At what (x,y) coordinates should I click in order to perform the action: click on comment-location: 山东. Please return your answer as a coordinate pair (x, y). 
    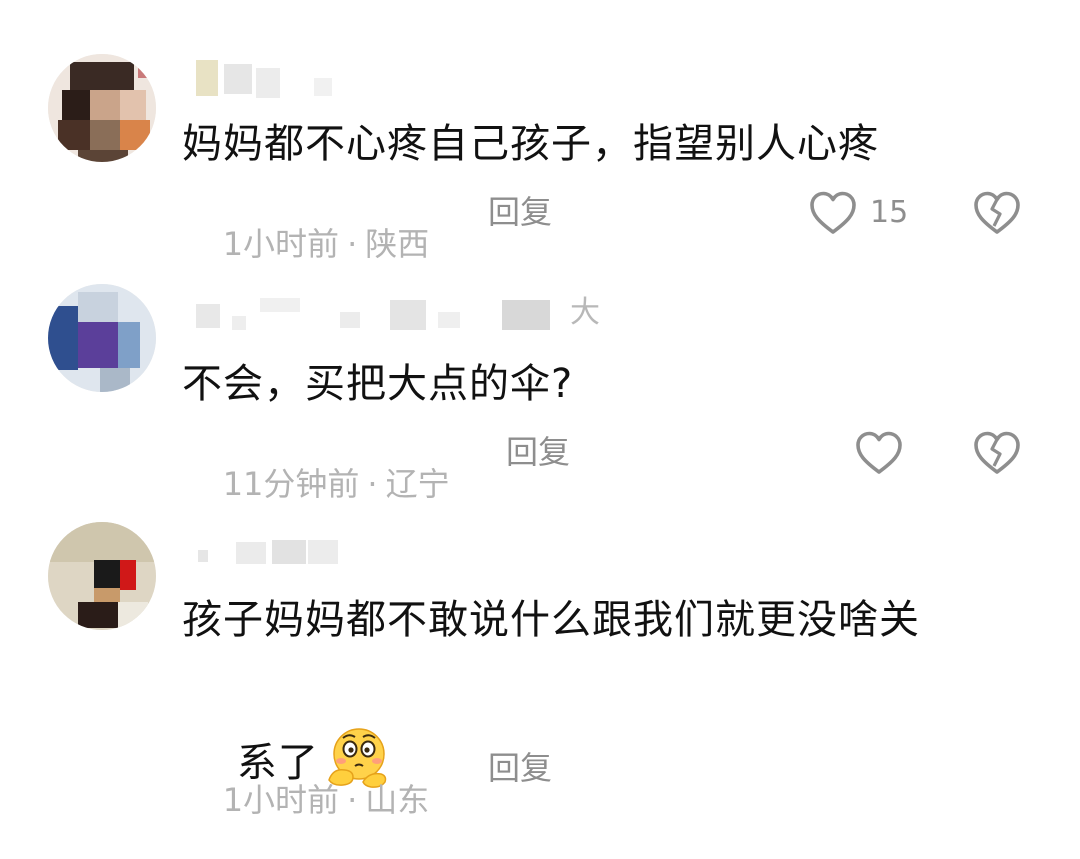
    Looking at the image, I should click on (397, 800).